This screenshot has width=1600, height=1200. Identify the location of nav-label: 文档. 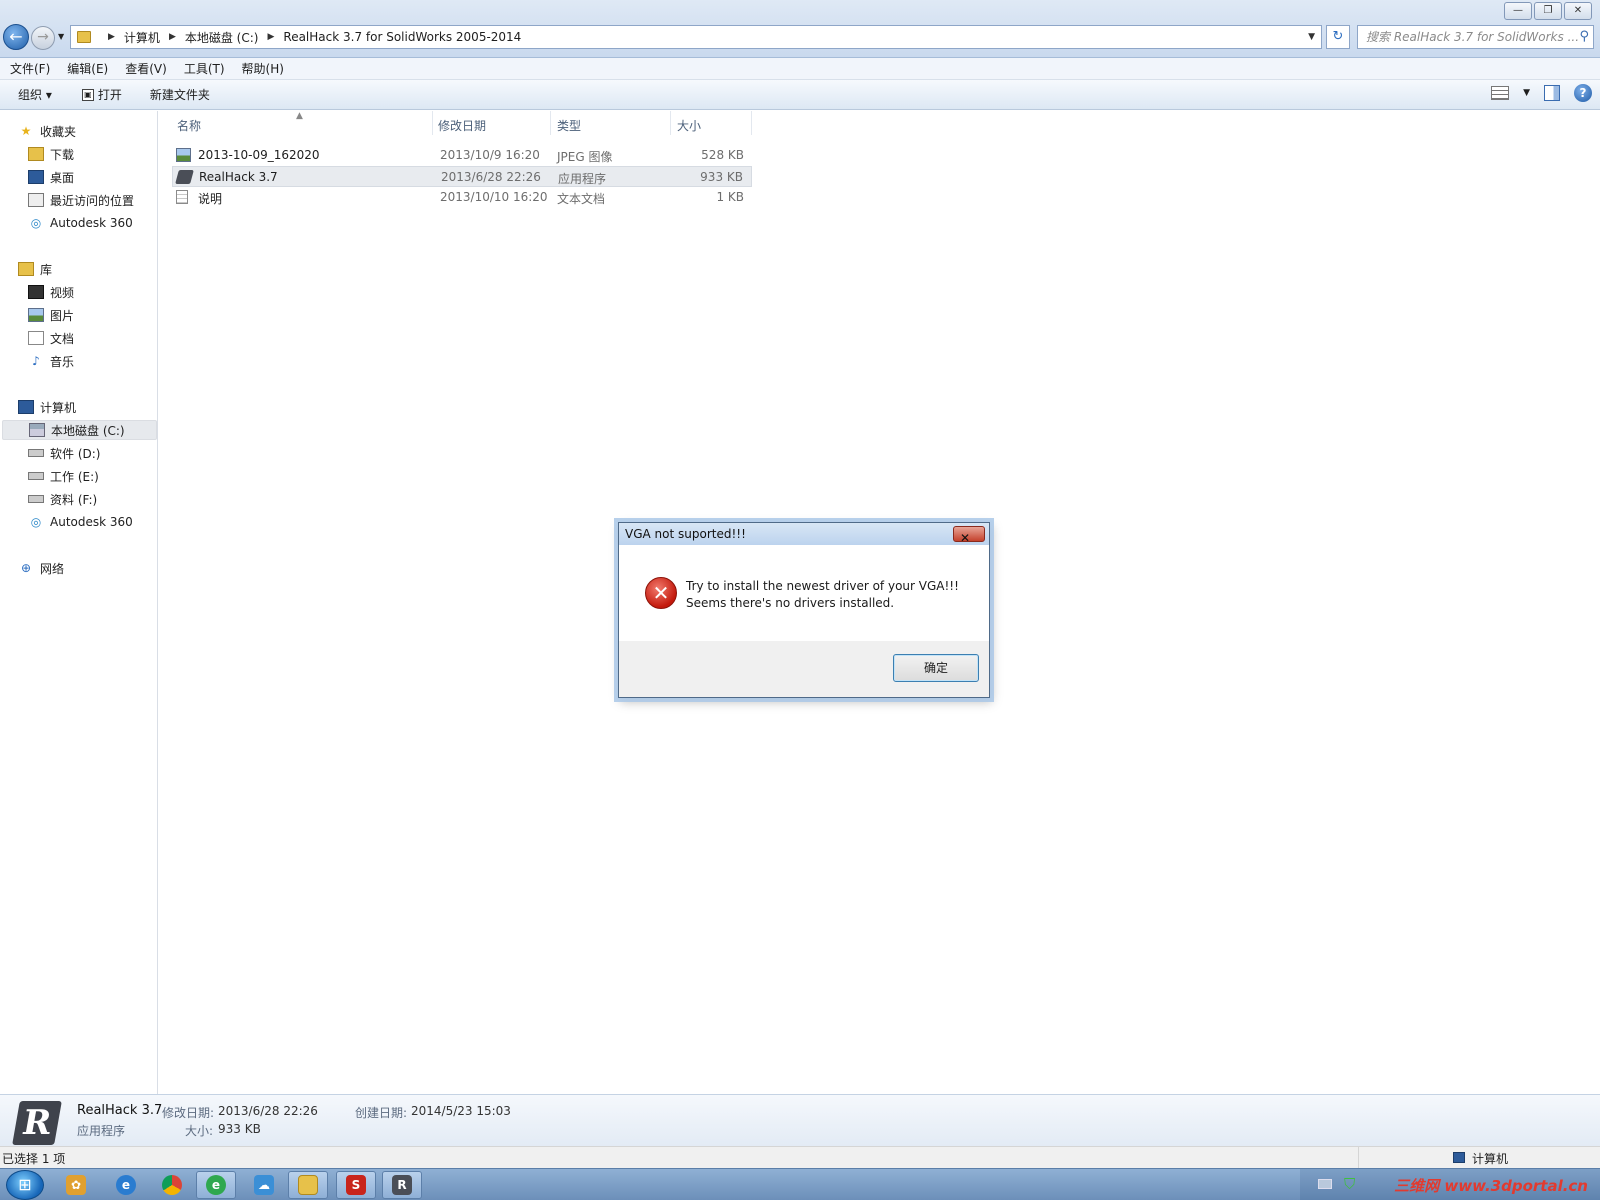
(62, 338).